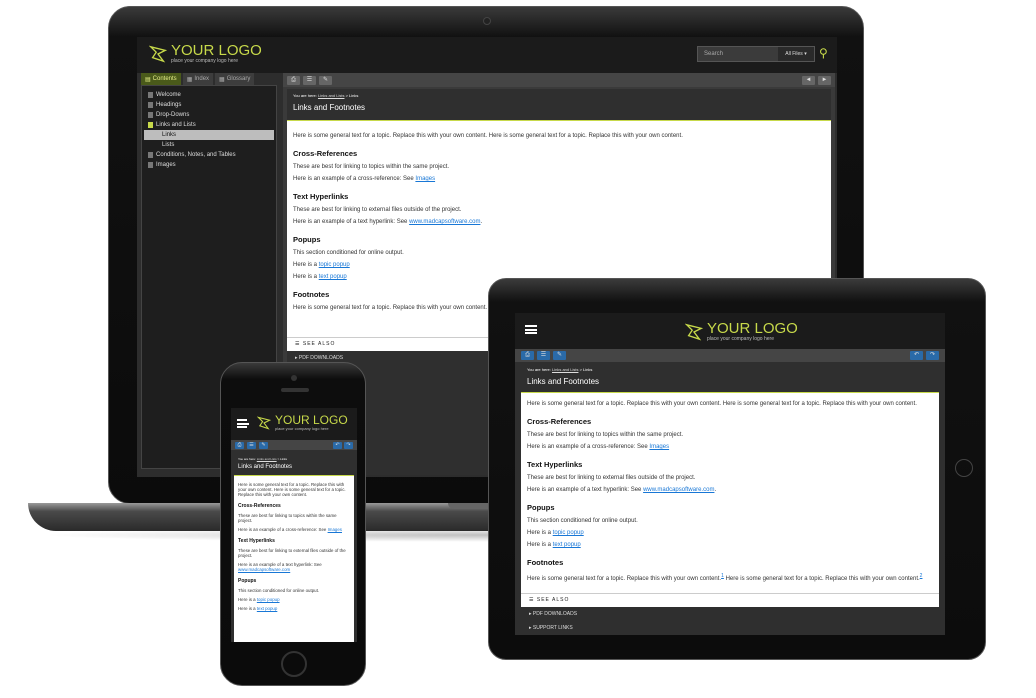  What do you see at coordinates (730, 614) in the screenshot?
I see `pdf-downloads-toggle: ▸ PDF DOWNLOADS` at bounding box center [730, 614].